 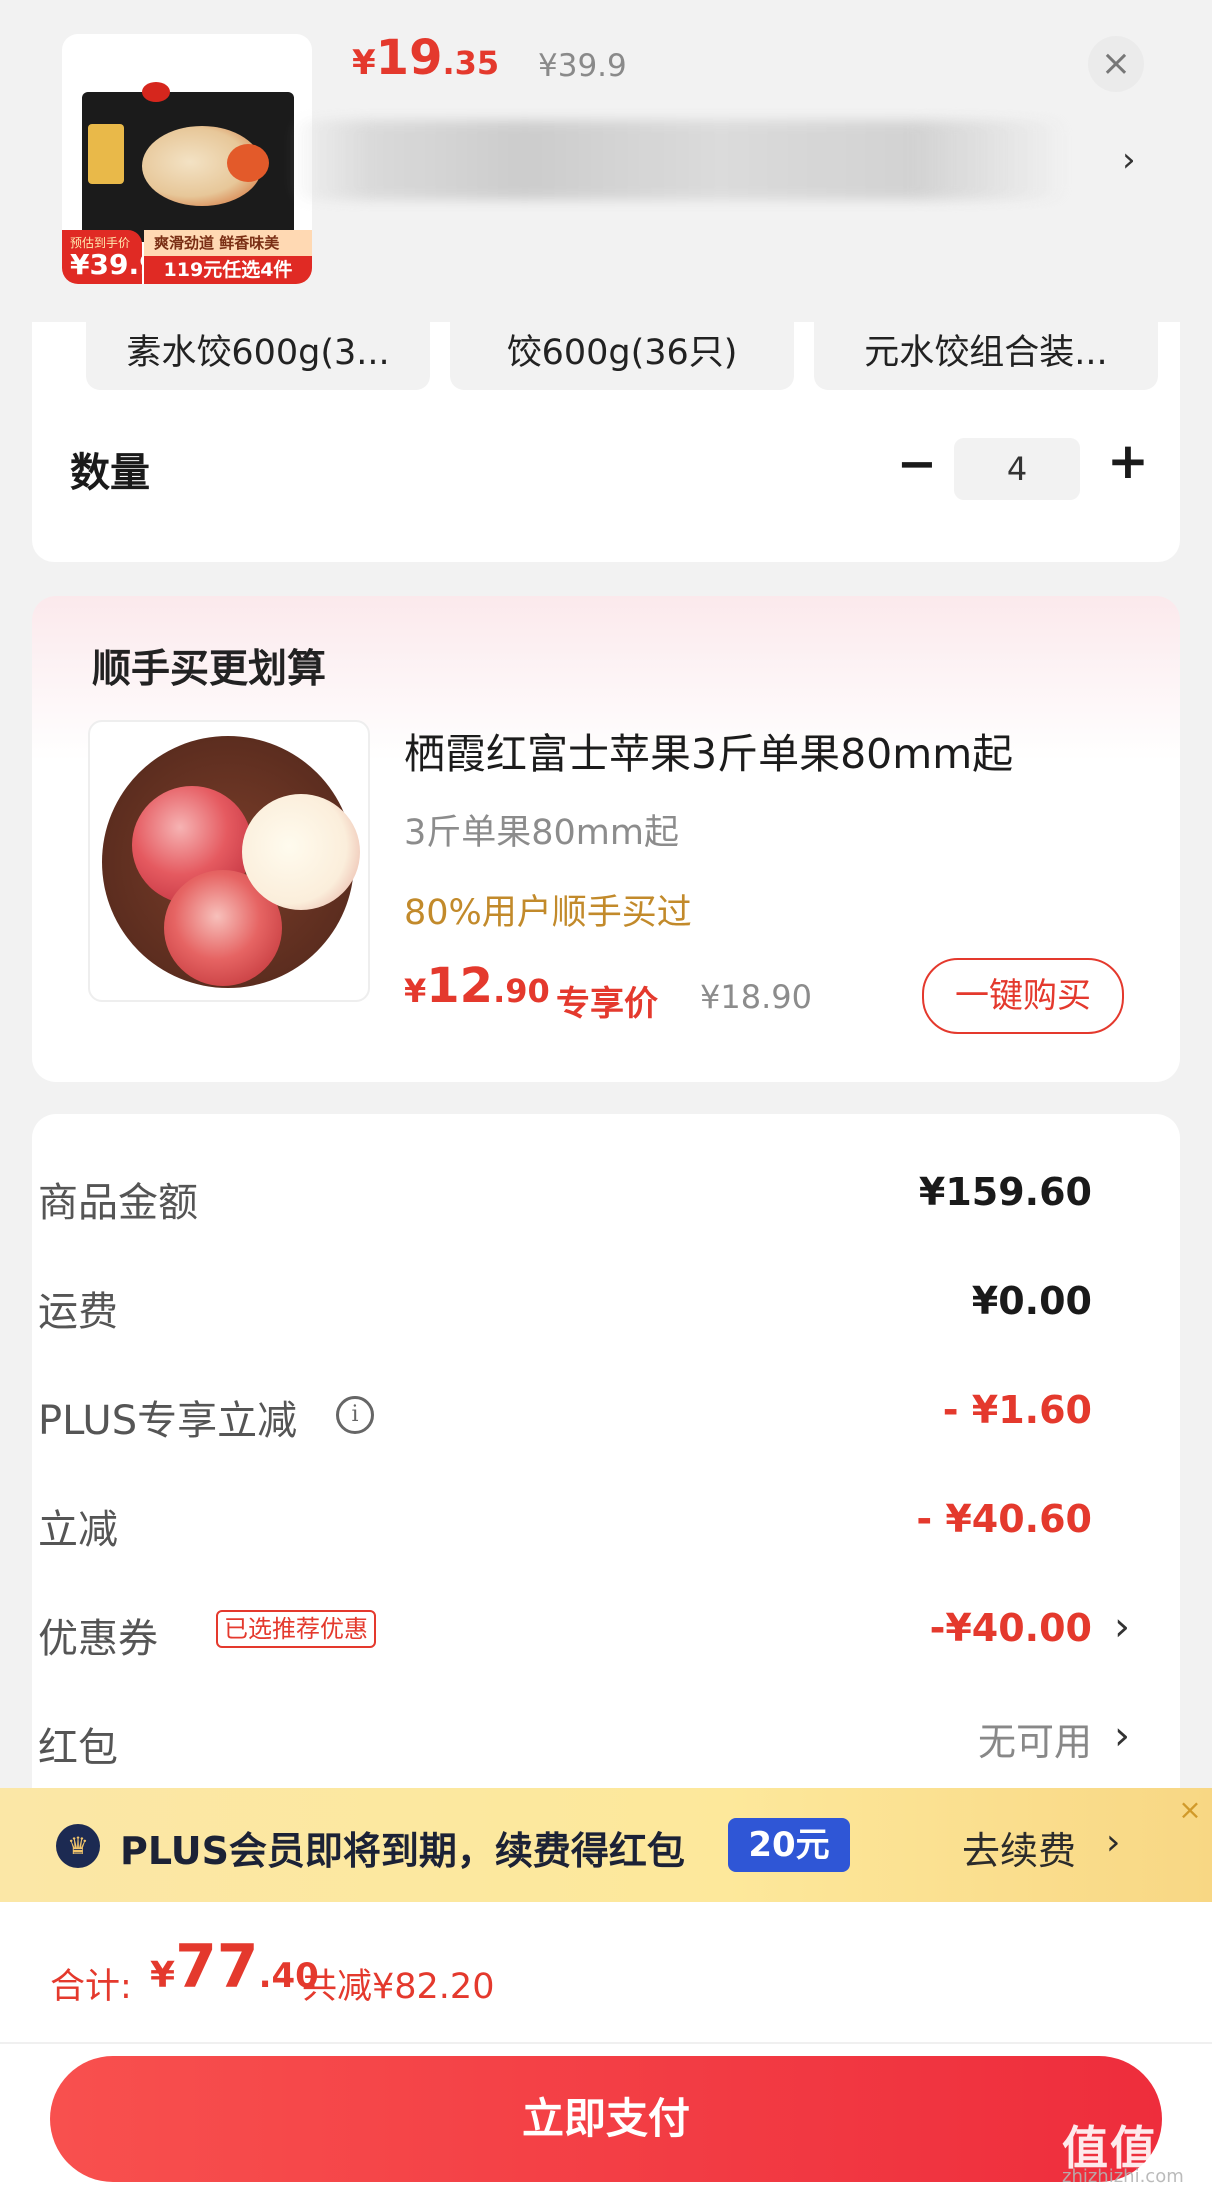 I want to click on coupon-label: 优惠券, so click(x=98, y=1639).